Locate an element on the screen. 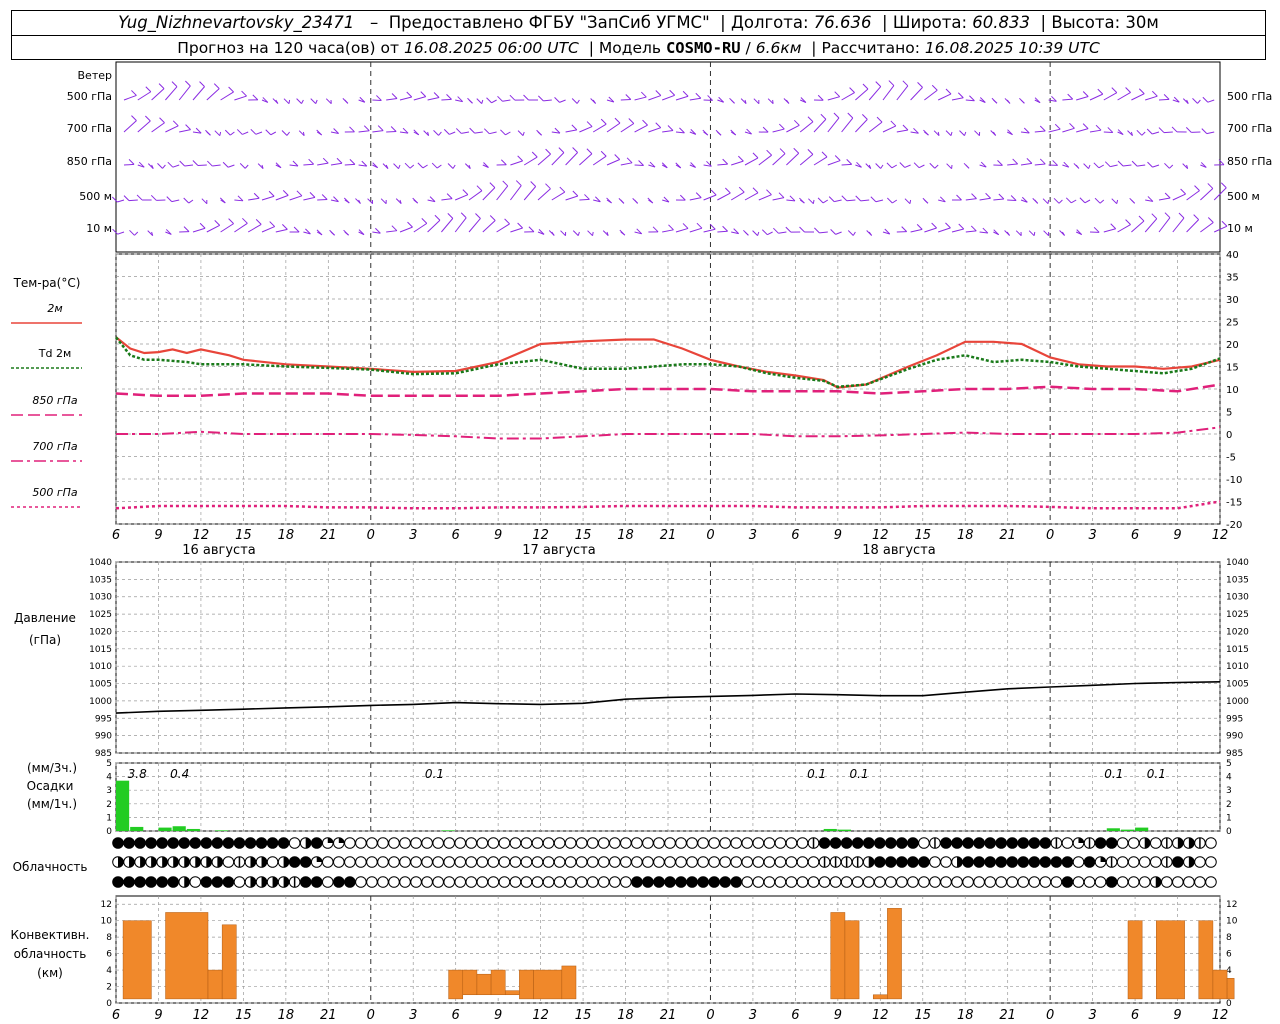 The width and height of the screenshot is (1280, 1024). pressure-tick-left: 1035 is located at coordinates (100, 580).